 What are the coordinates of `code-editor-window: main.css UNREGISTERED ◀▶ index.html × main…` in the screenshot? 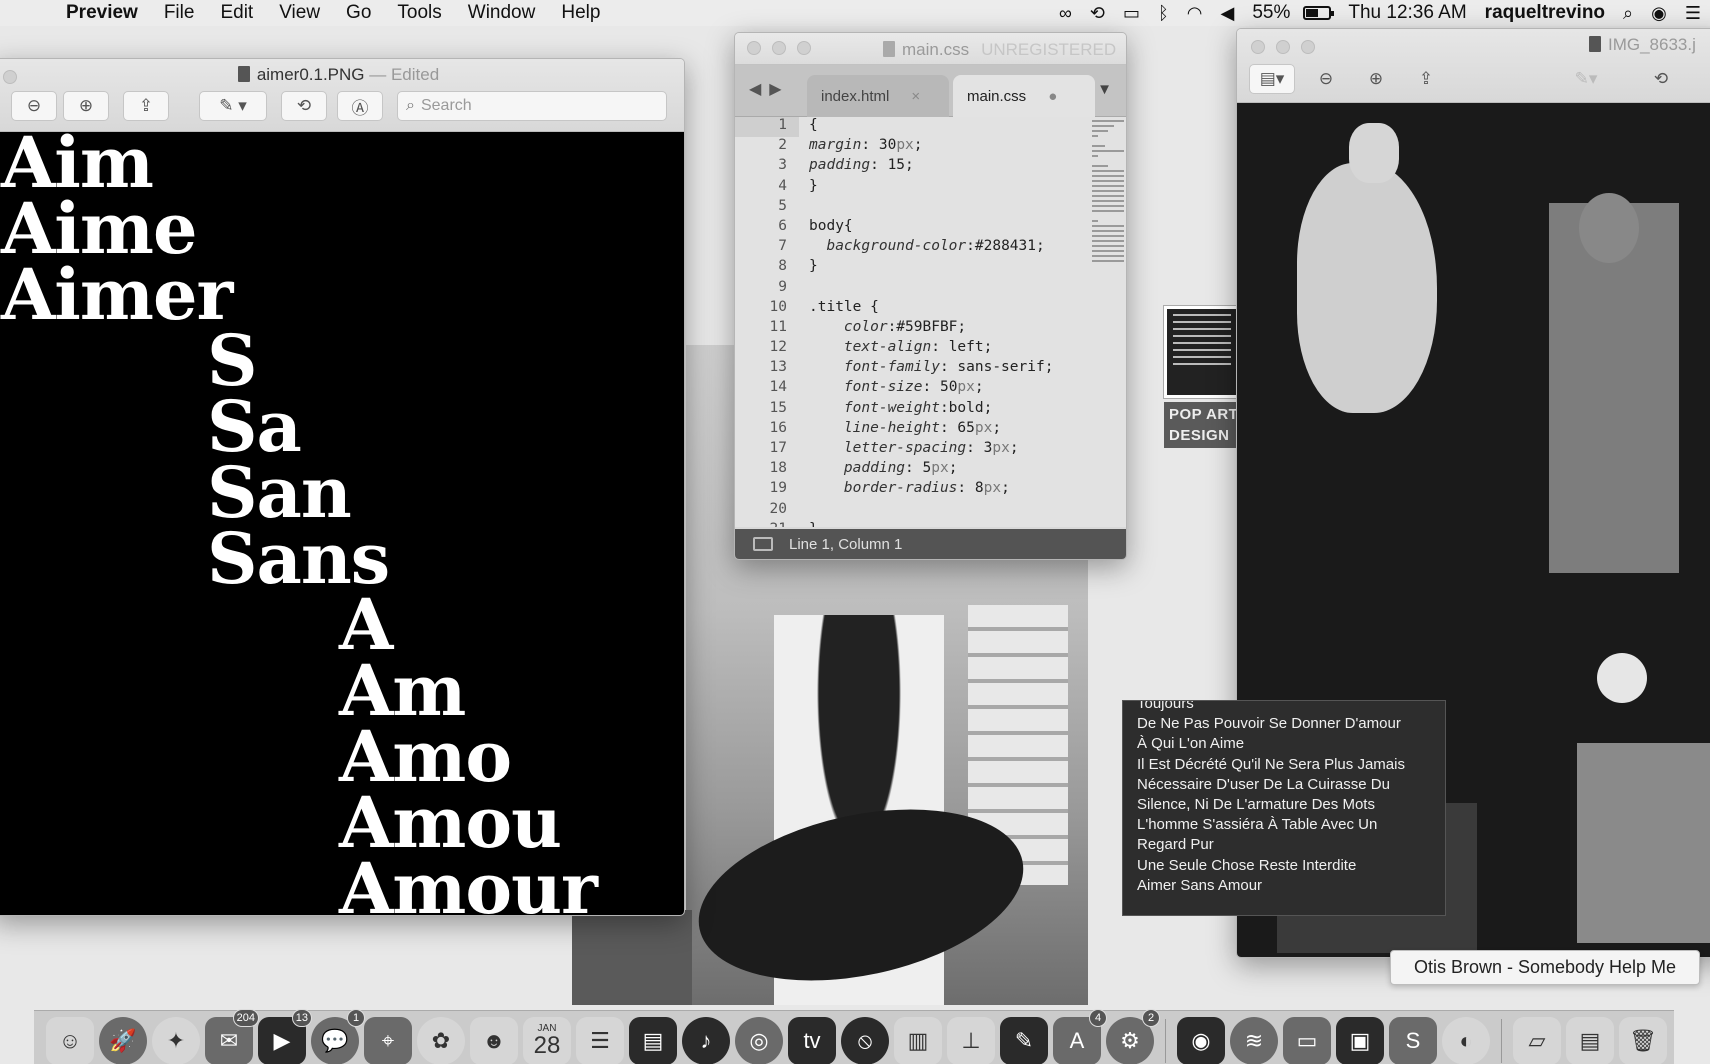 It's located at (930, 296).